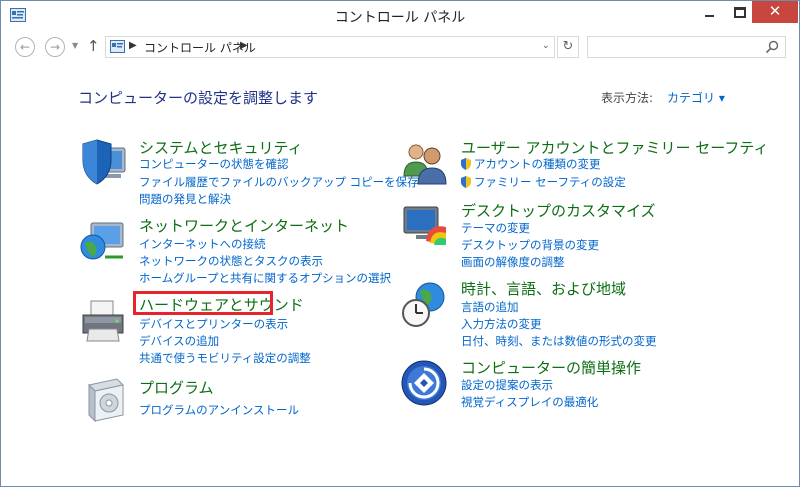 The image size is (800, 487). I want to click on view-by-dropdown: カテゴリ ▾, so click(696, 97).